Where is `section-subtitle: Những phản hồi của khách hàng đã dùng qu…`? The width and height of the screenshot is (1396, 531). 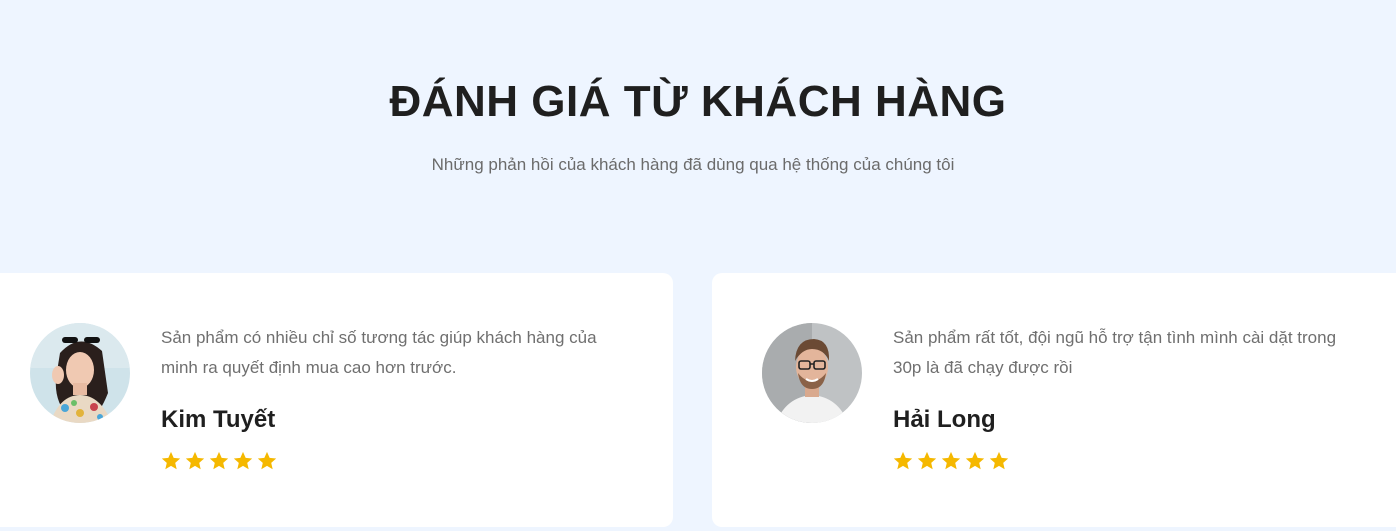 section-subtitle: Những phản hồi của khách hàng đã dùng qu… is located at coordinates (693, 164).